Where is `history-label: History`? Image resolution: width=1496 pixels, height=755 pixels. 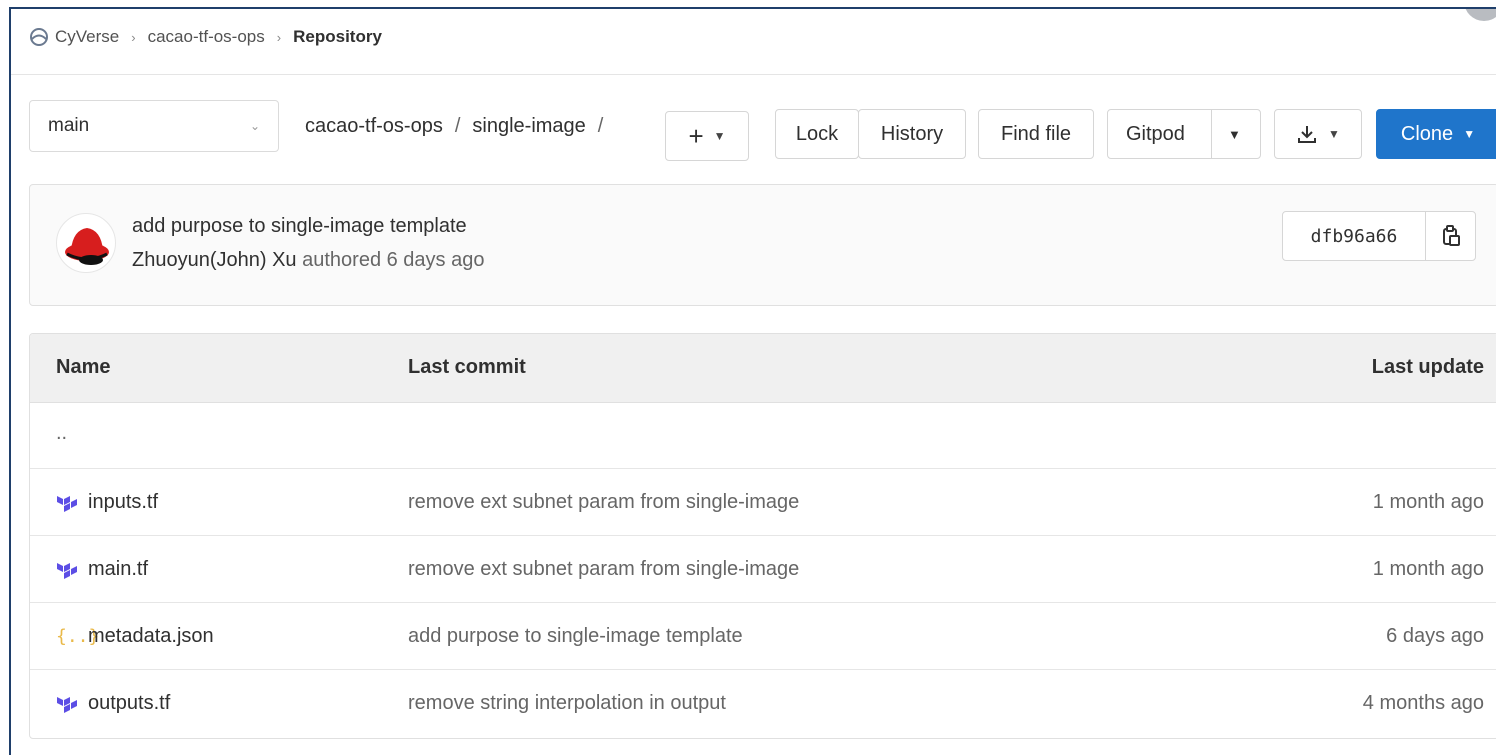
history-label: History is located at coordinates (912, 133).